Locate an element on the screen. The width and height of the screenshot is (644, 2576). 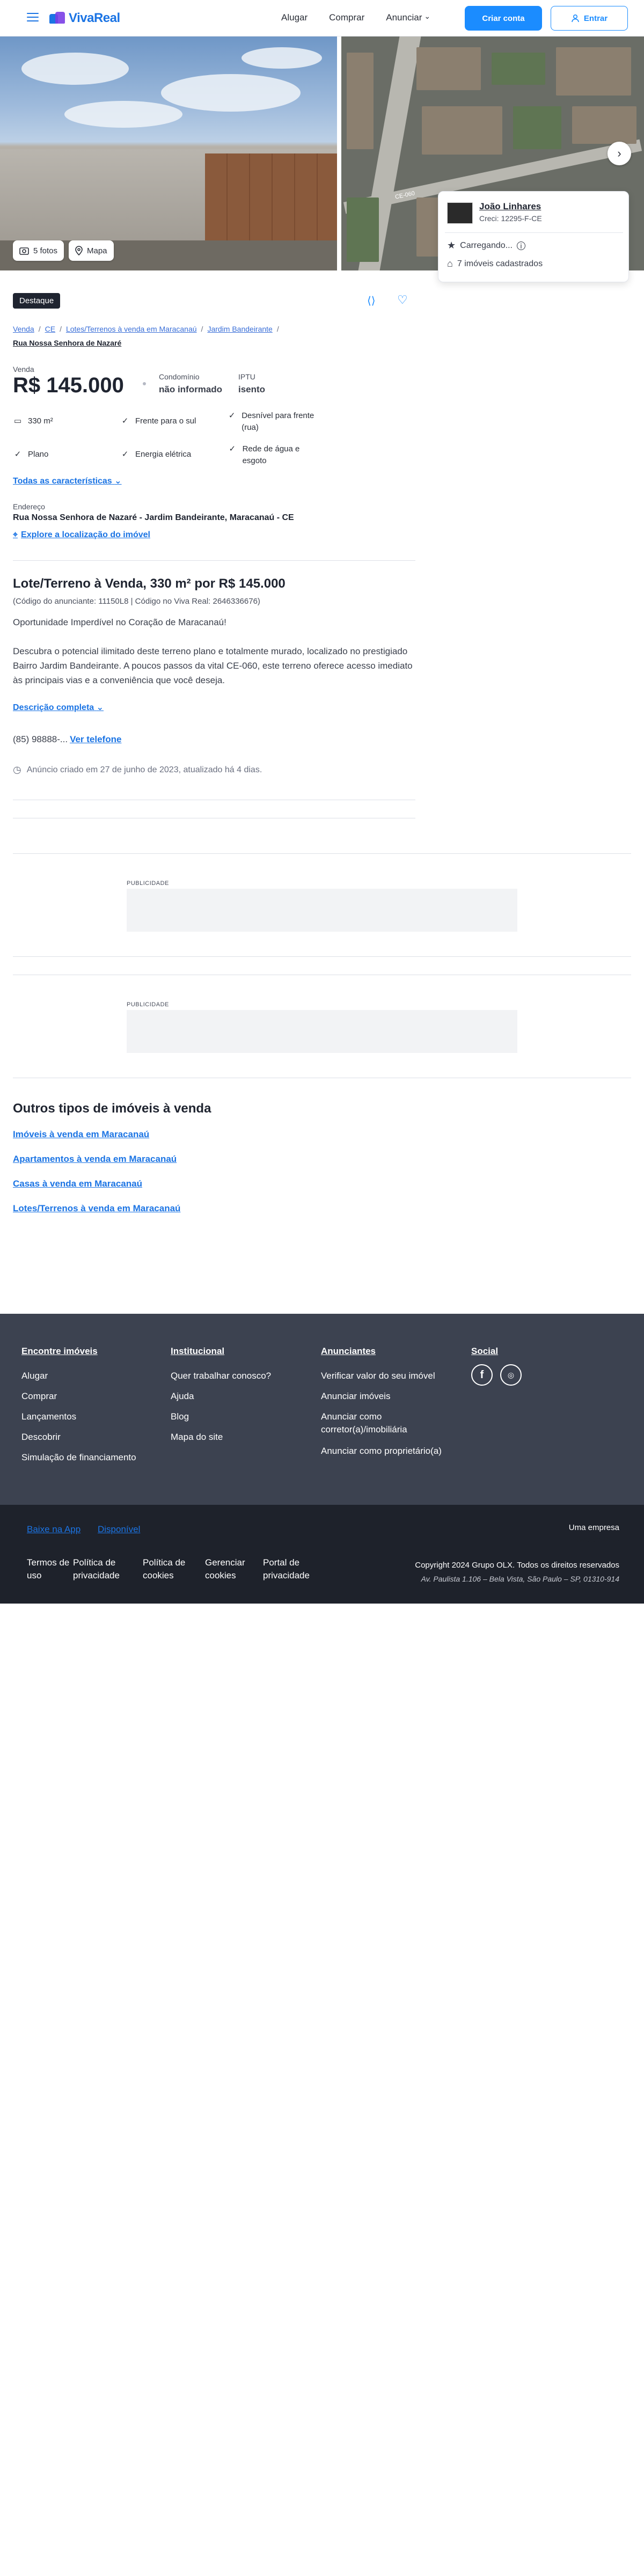
logo: VivaReal is located at coordinates (84, 18).